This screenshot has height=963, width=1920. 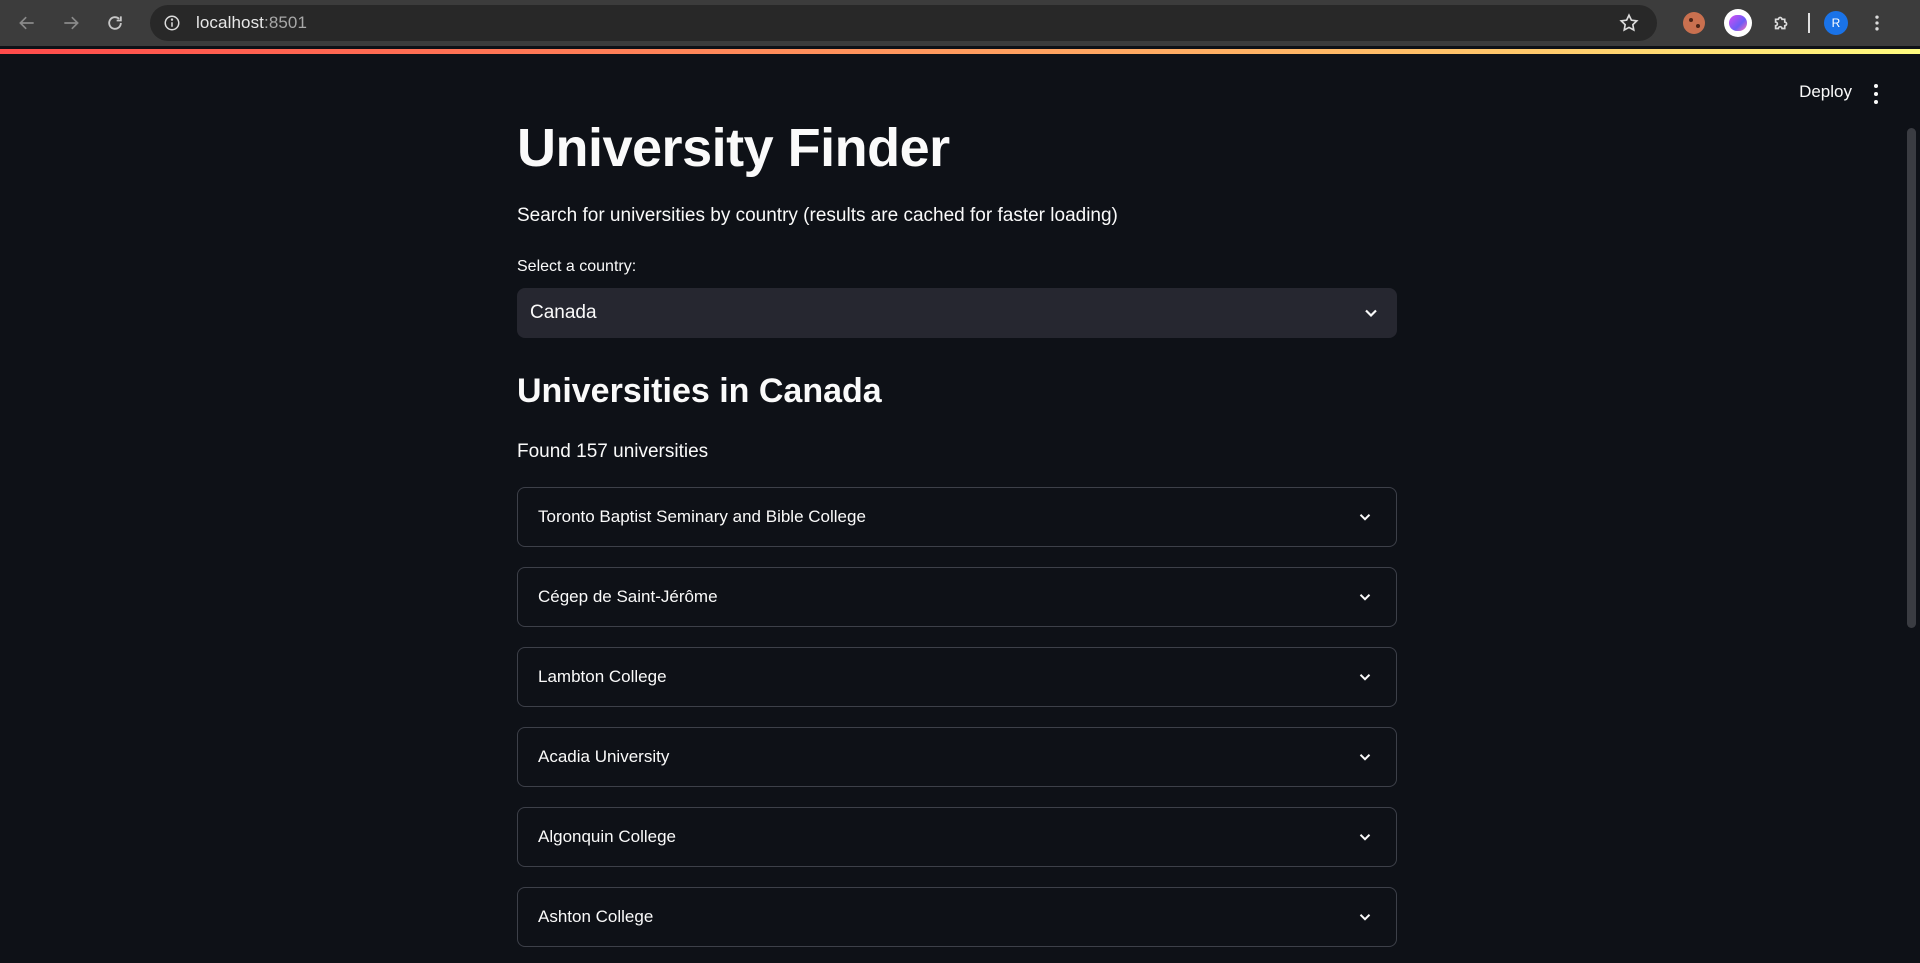 What do you see at coordinates (903, 23) in the screenshot?
I see `address-bar: localhost:8501` at bounding box center [903, 23].